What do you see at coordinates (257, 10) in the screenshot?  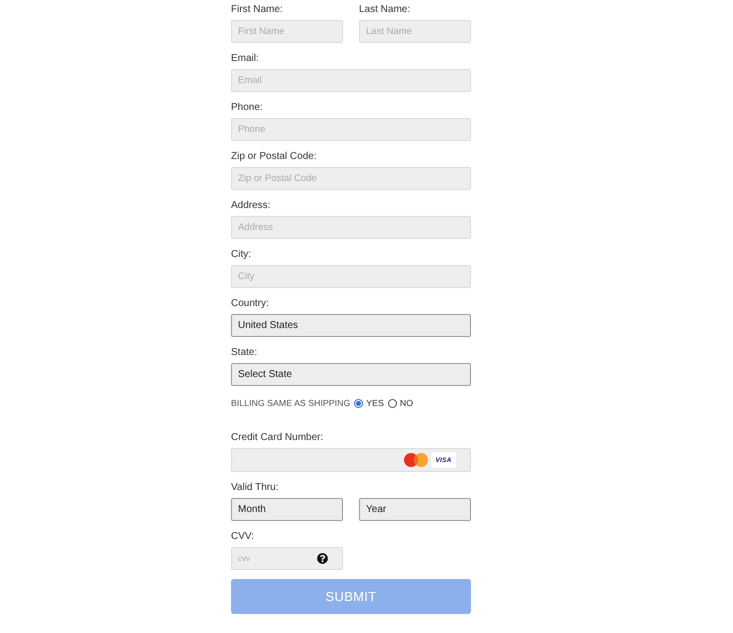 I see `field-label: First Name:` at bounding box center [257, 10].